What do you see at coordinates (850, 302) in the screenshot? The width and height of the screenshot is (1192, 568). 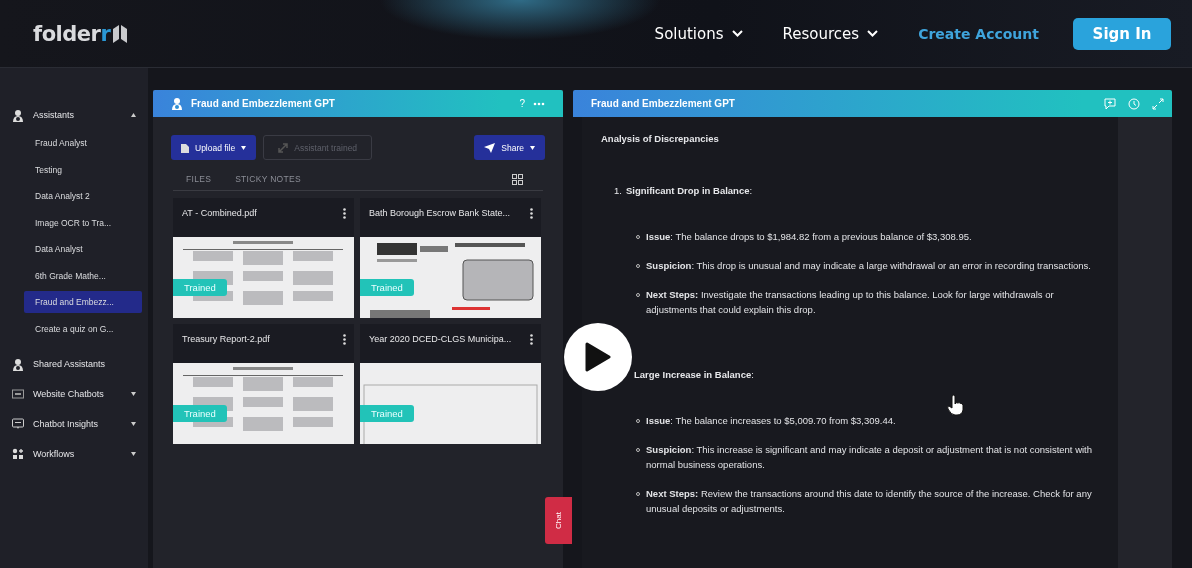 I see `bullet-text: Next Steps: Investigate the transactions leading up to this balance. Look for large withdrawals or adjustments that could explain this drop.` at bounding box center [850, 302].